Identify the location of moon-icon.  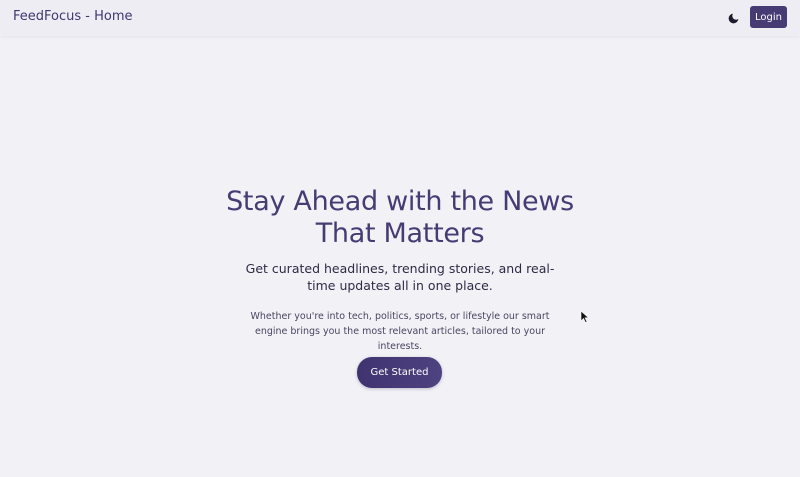
(733, 18).